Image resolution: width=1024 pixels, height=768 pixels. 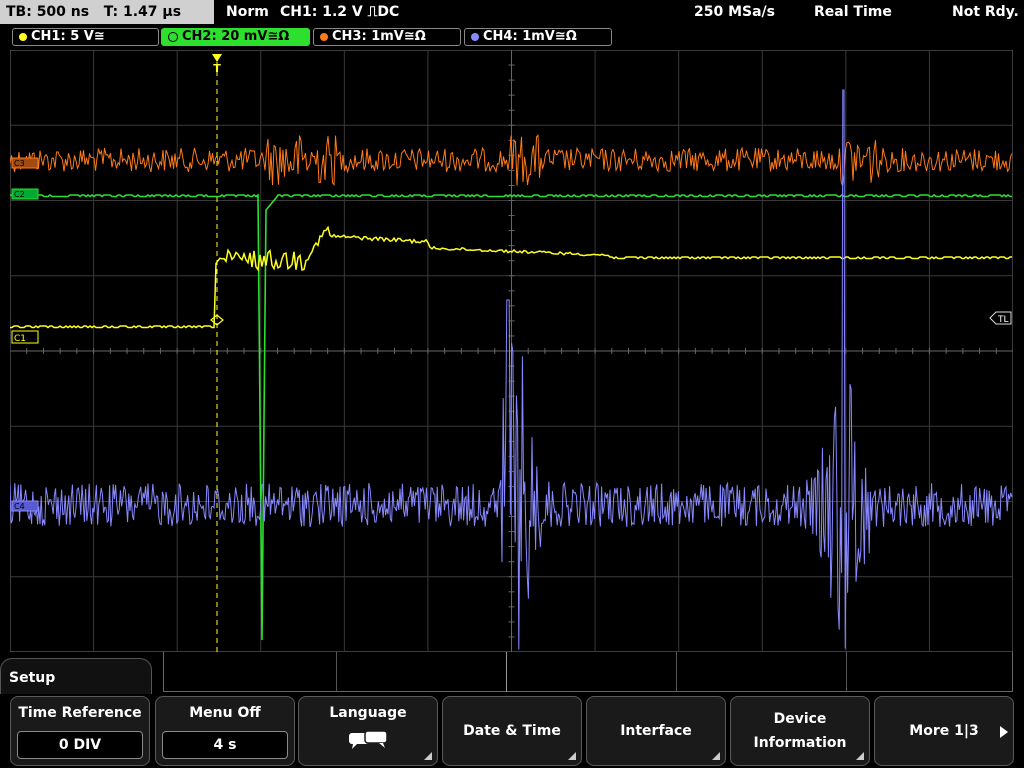 I want to click on ch4-marker: C4, so click(x=25, y=506).